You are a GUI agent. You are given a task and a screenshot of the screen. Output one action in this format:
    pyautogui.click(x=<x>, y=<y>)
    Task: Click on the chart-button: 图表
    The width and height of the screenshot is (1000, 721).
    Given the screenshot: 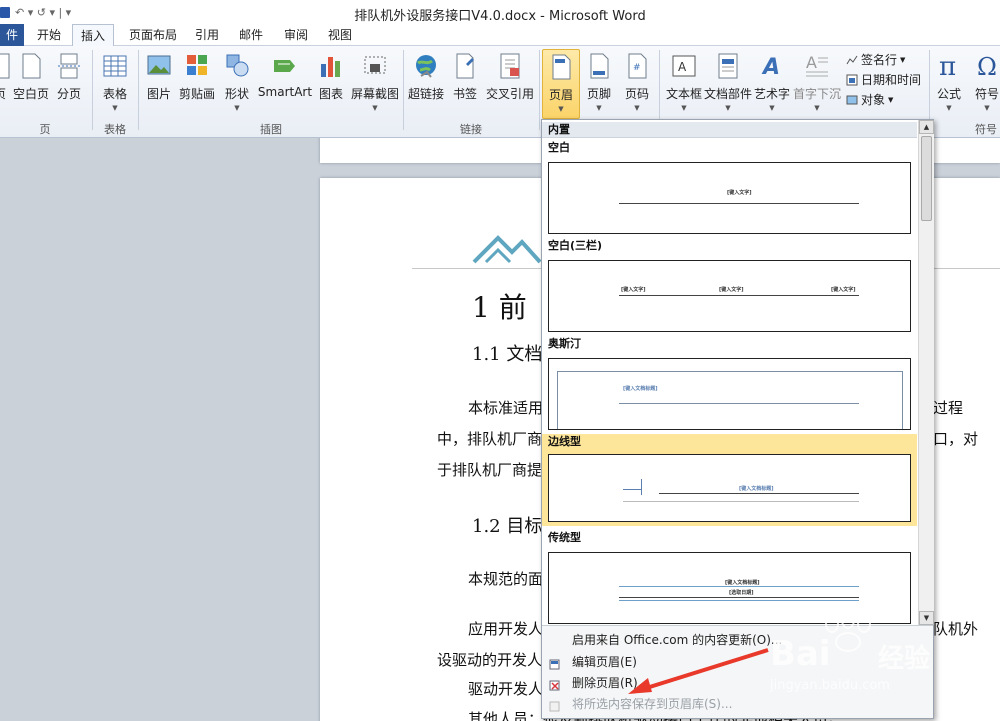 What is the action you would take?
    pyautogui.click(x=331, y=77)
    